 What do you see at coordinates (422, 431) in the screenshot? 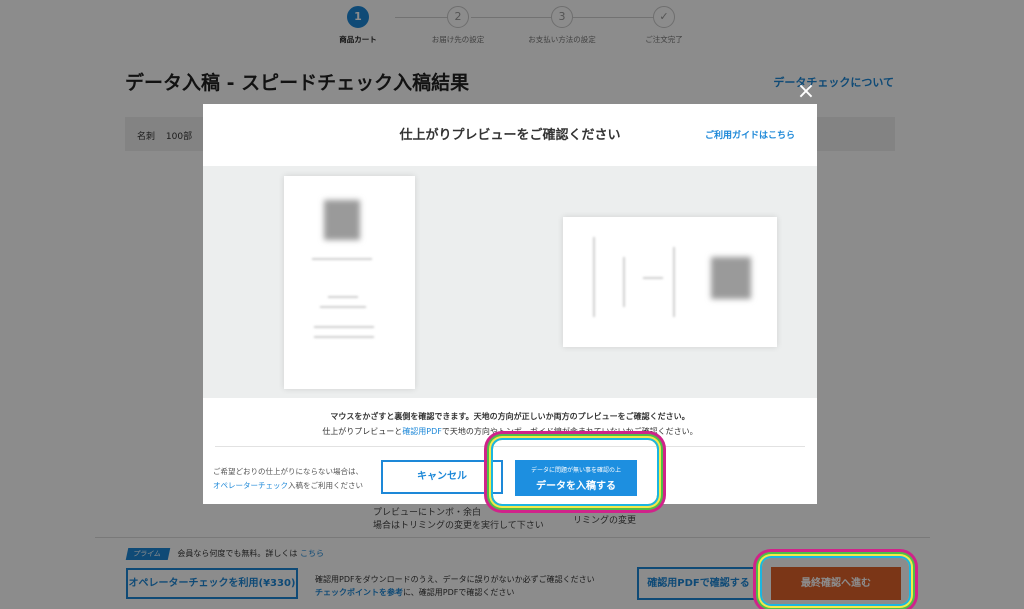
I see `confirm-pdf-link: 確認用PDF` at bounding box center [422, 431].